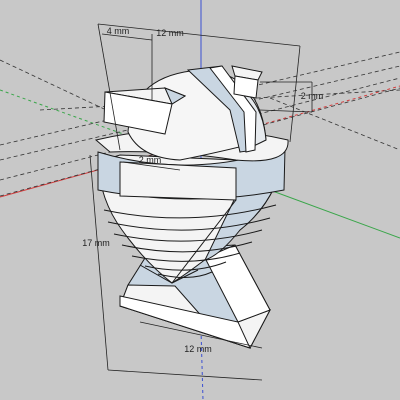 The width and height of the screenshot is (400, 400). I want to click on dim-ring-offset: 2 mm, so click(150, 160).